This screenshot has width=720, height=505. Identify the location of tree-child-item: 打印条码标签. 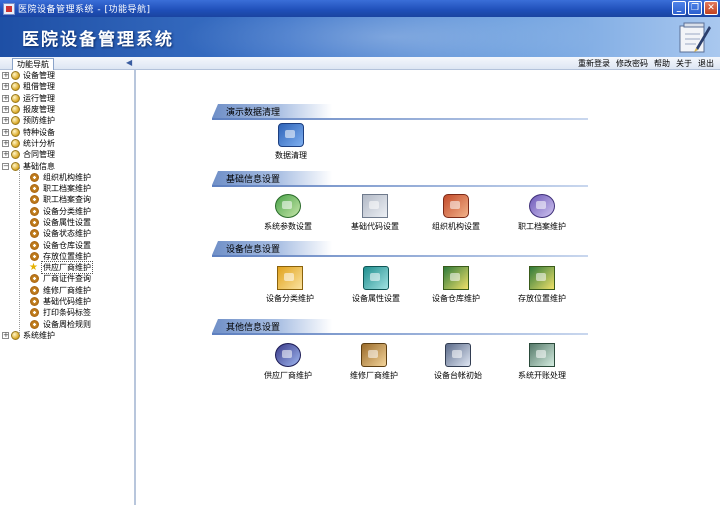
(68, 312).